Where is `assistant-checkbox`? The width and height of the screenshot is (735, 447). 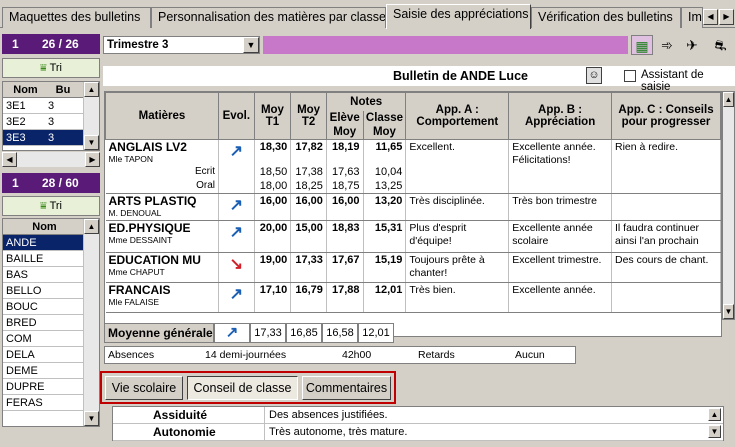 assistant-checkbox is located at coordinates (630, 76).